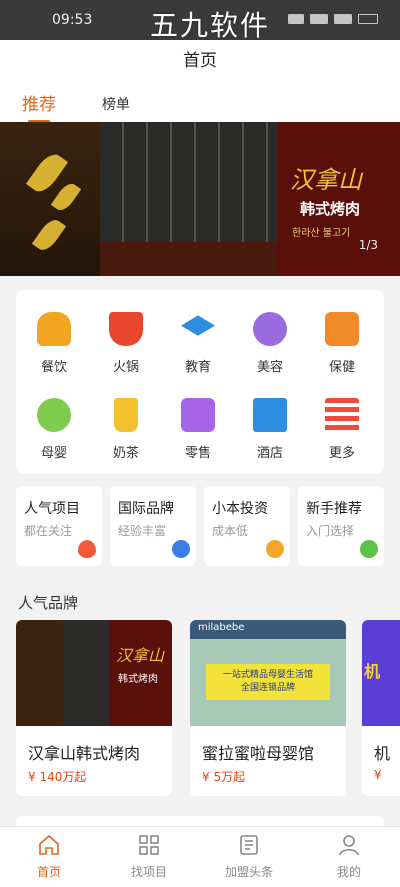  Describe the element at coordinates (200, 526) in the screenshot. I see `promo-row: 人气项目 都在关注 国际品牌 经验丰富 小本投资 成本低 新手推荐 入门选择` at that location.